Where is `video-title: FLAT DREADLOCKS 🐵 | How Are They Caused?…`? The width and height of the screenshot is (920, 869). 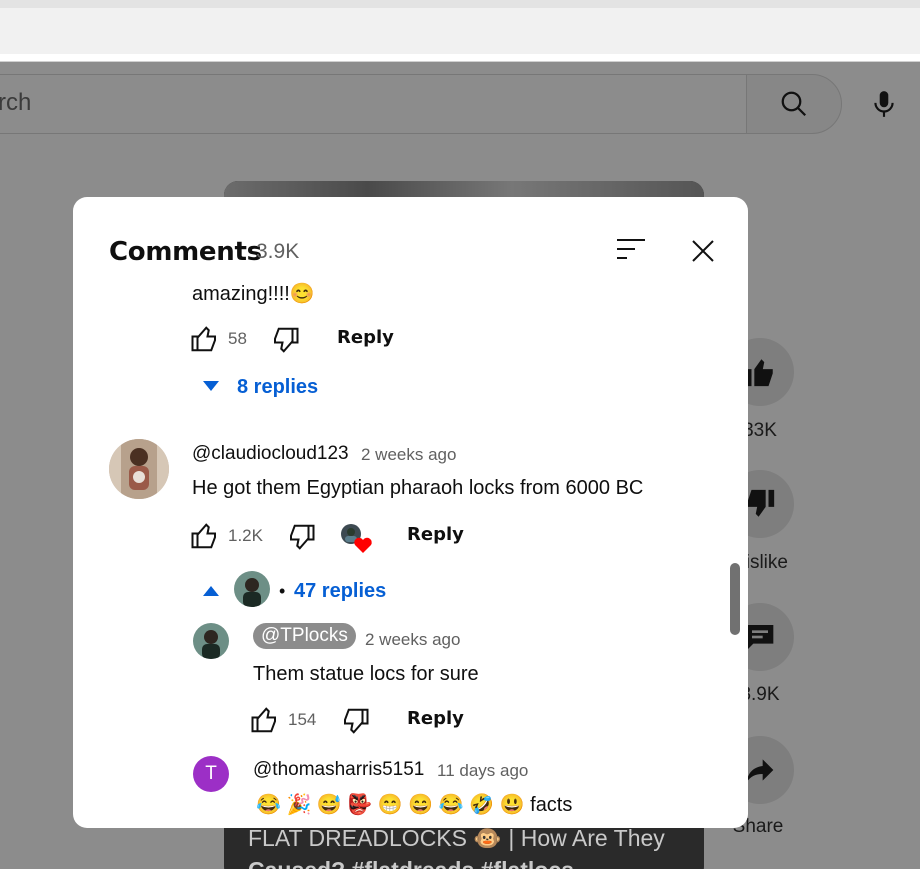
video-title: FLAT DREADLOCKS 🐵 | How Are They Caused?… is located at coordinates (478, 845).